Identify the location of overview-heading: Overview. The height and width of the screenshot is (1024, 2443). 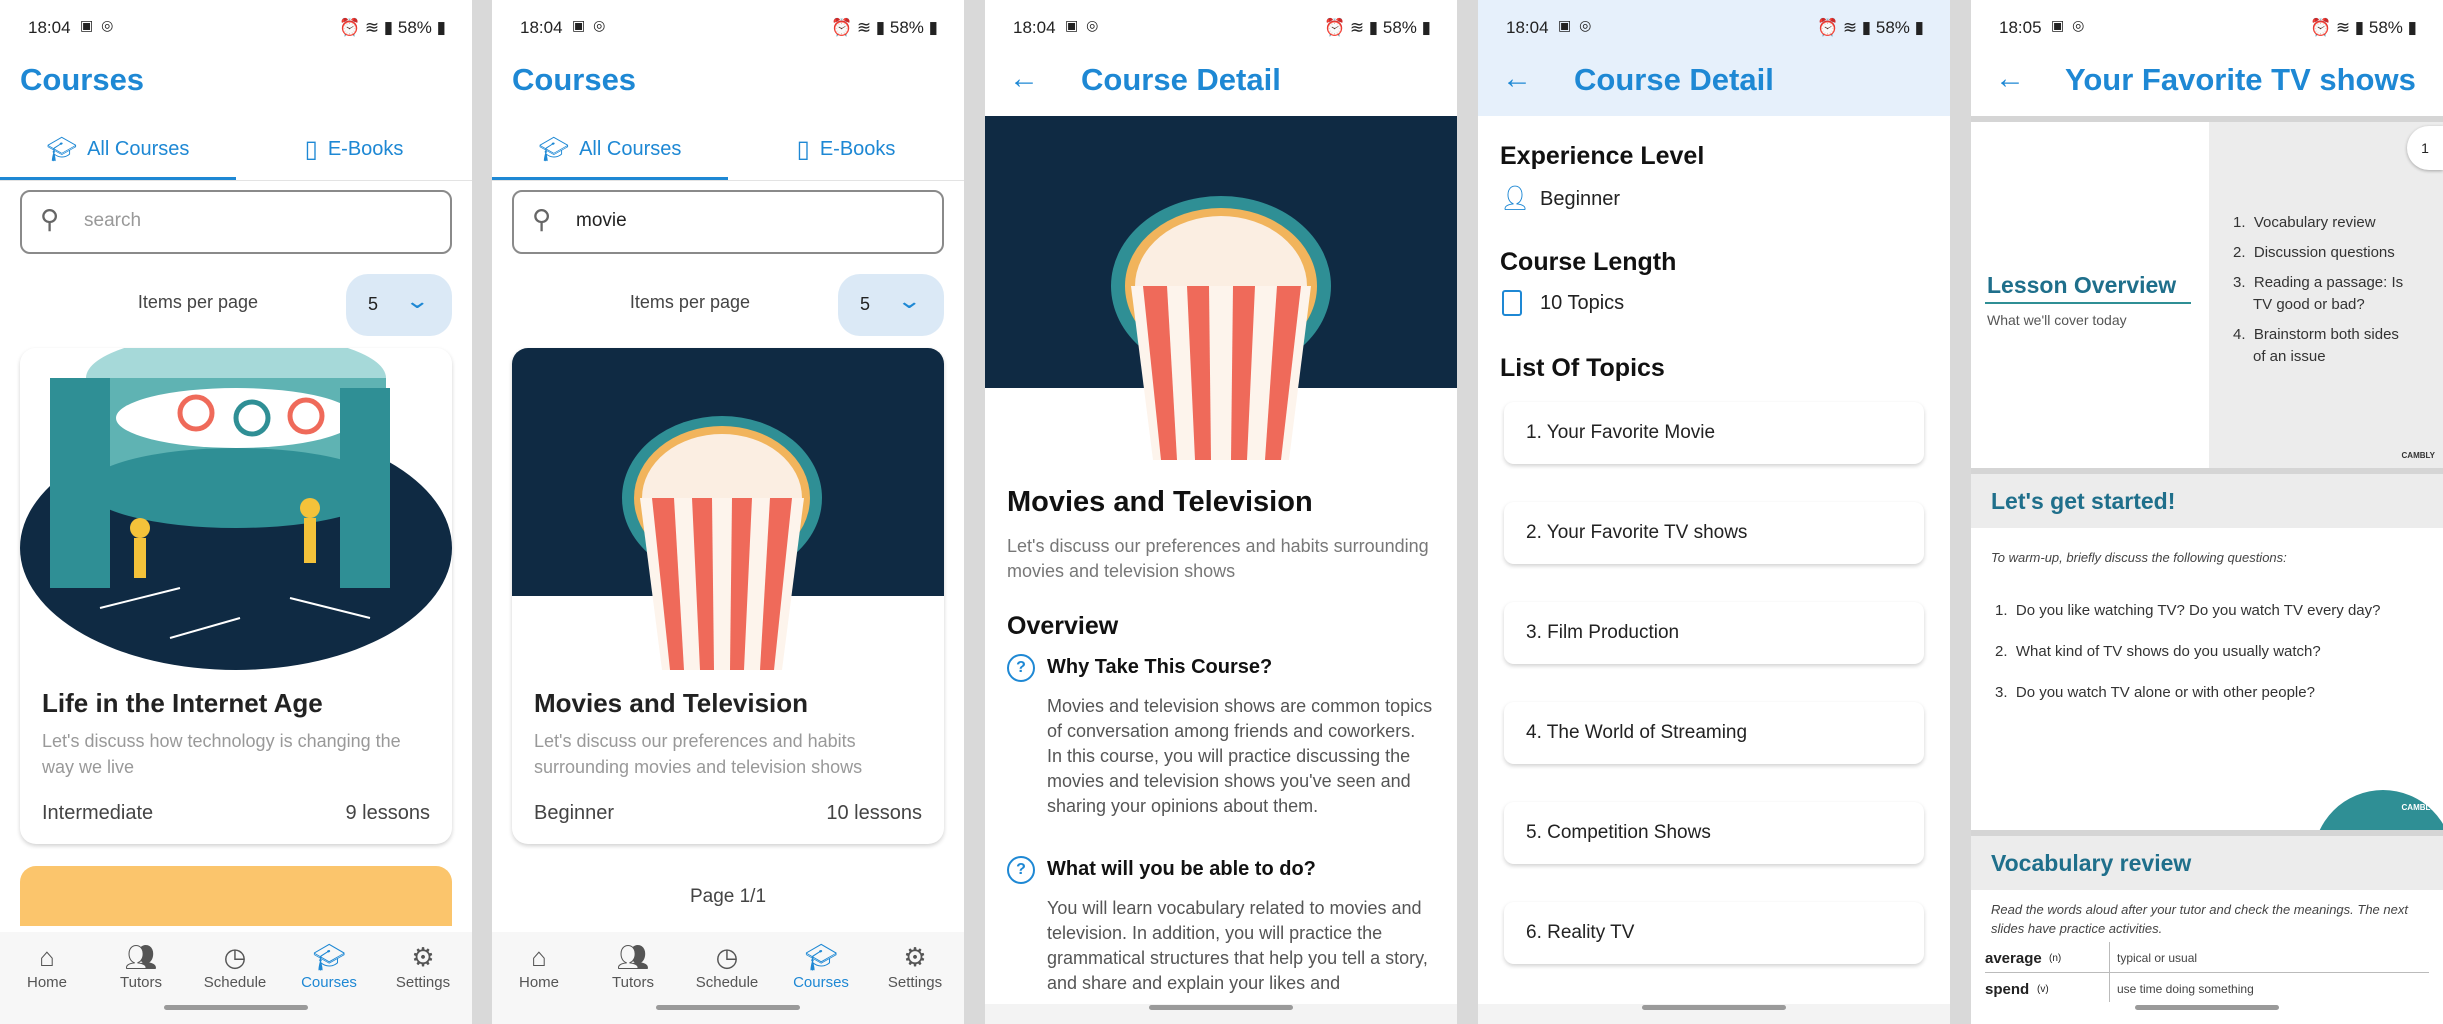
(1063, 626).